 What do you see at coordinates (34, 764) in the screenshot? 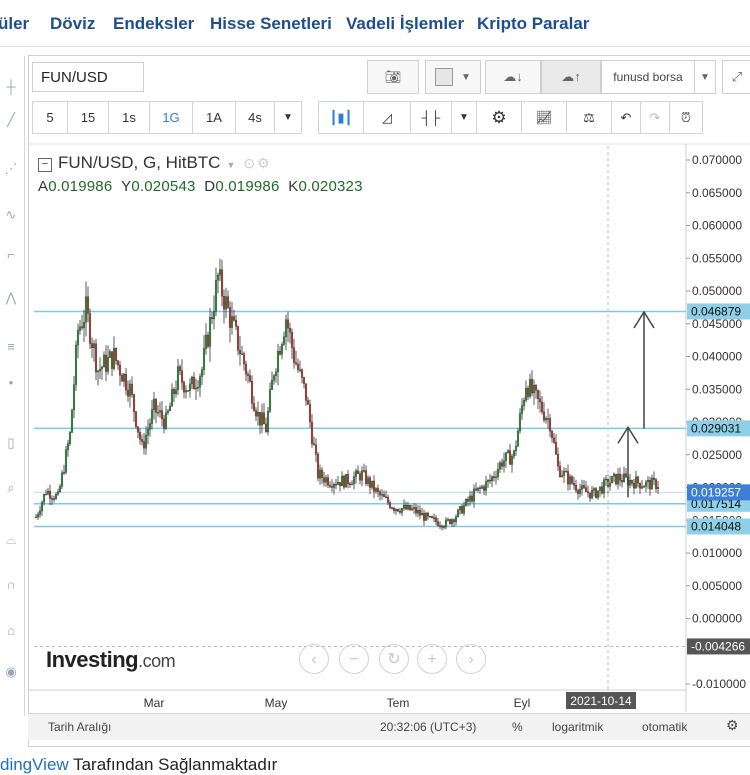
I see `tradingview-link: dingView` at bounding box center [34, 764].